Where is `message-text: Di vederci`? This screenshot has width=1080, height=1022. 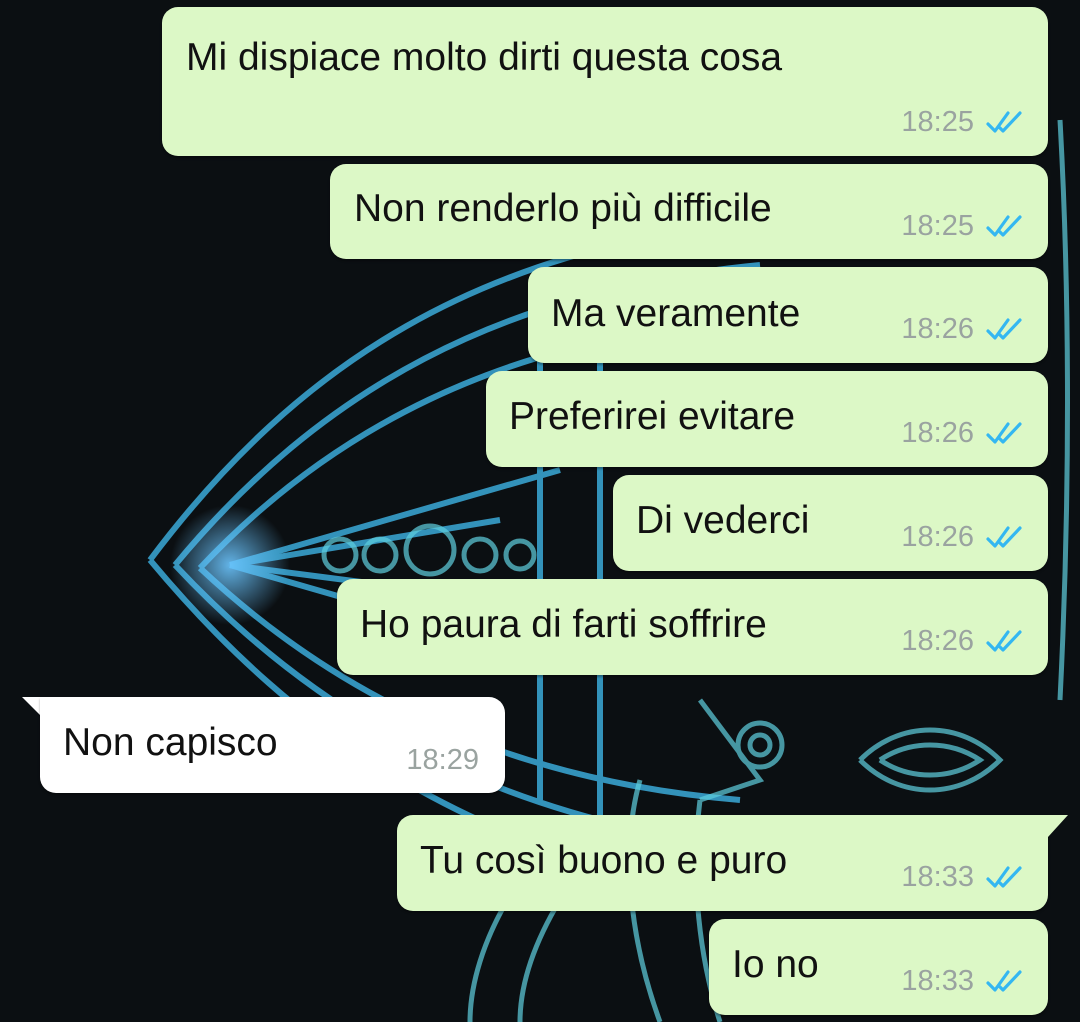
message-text: Di vederci is located at coordinates (723, 520).